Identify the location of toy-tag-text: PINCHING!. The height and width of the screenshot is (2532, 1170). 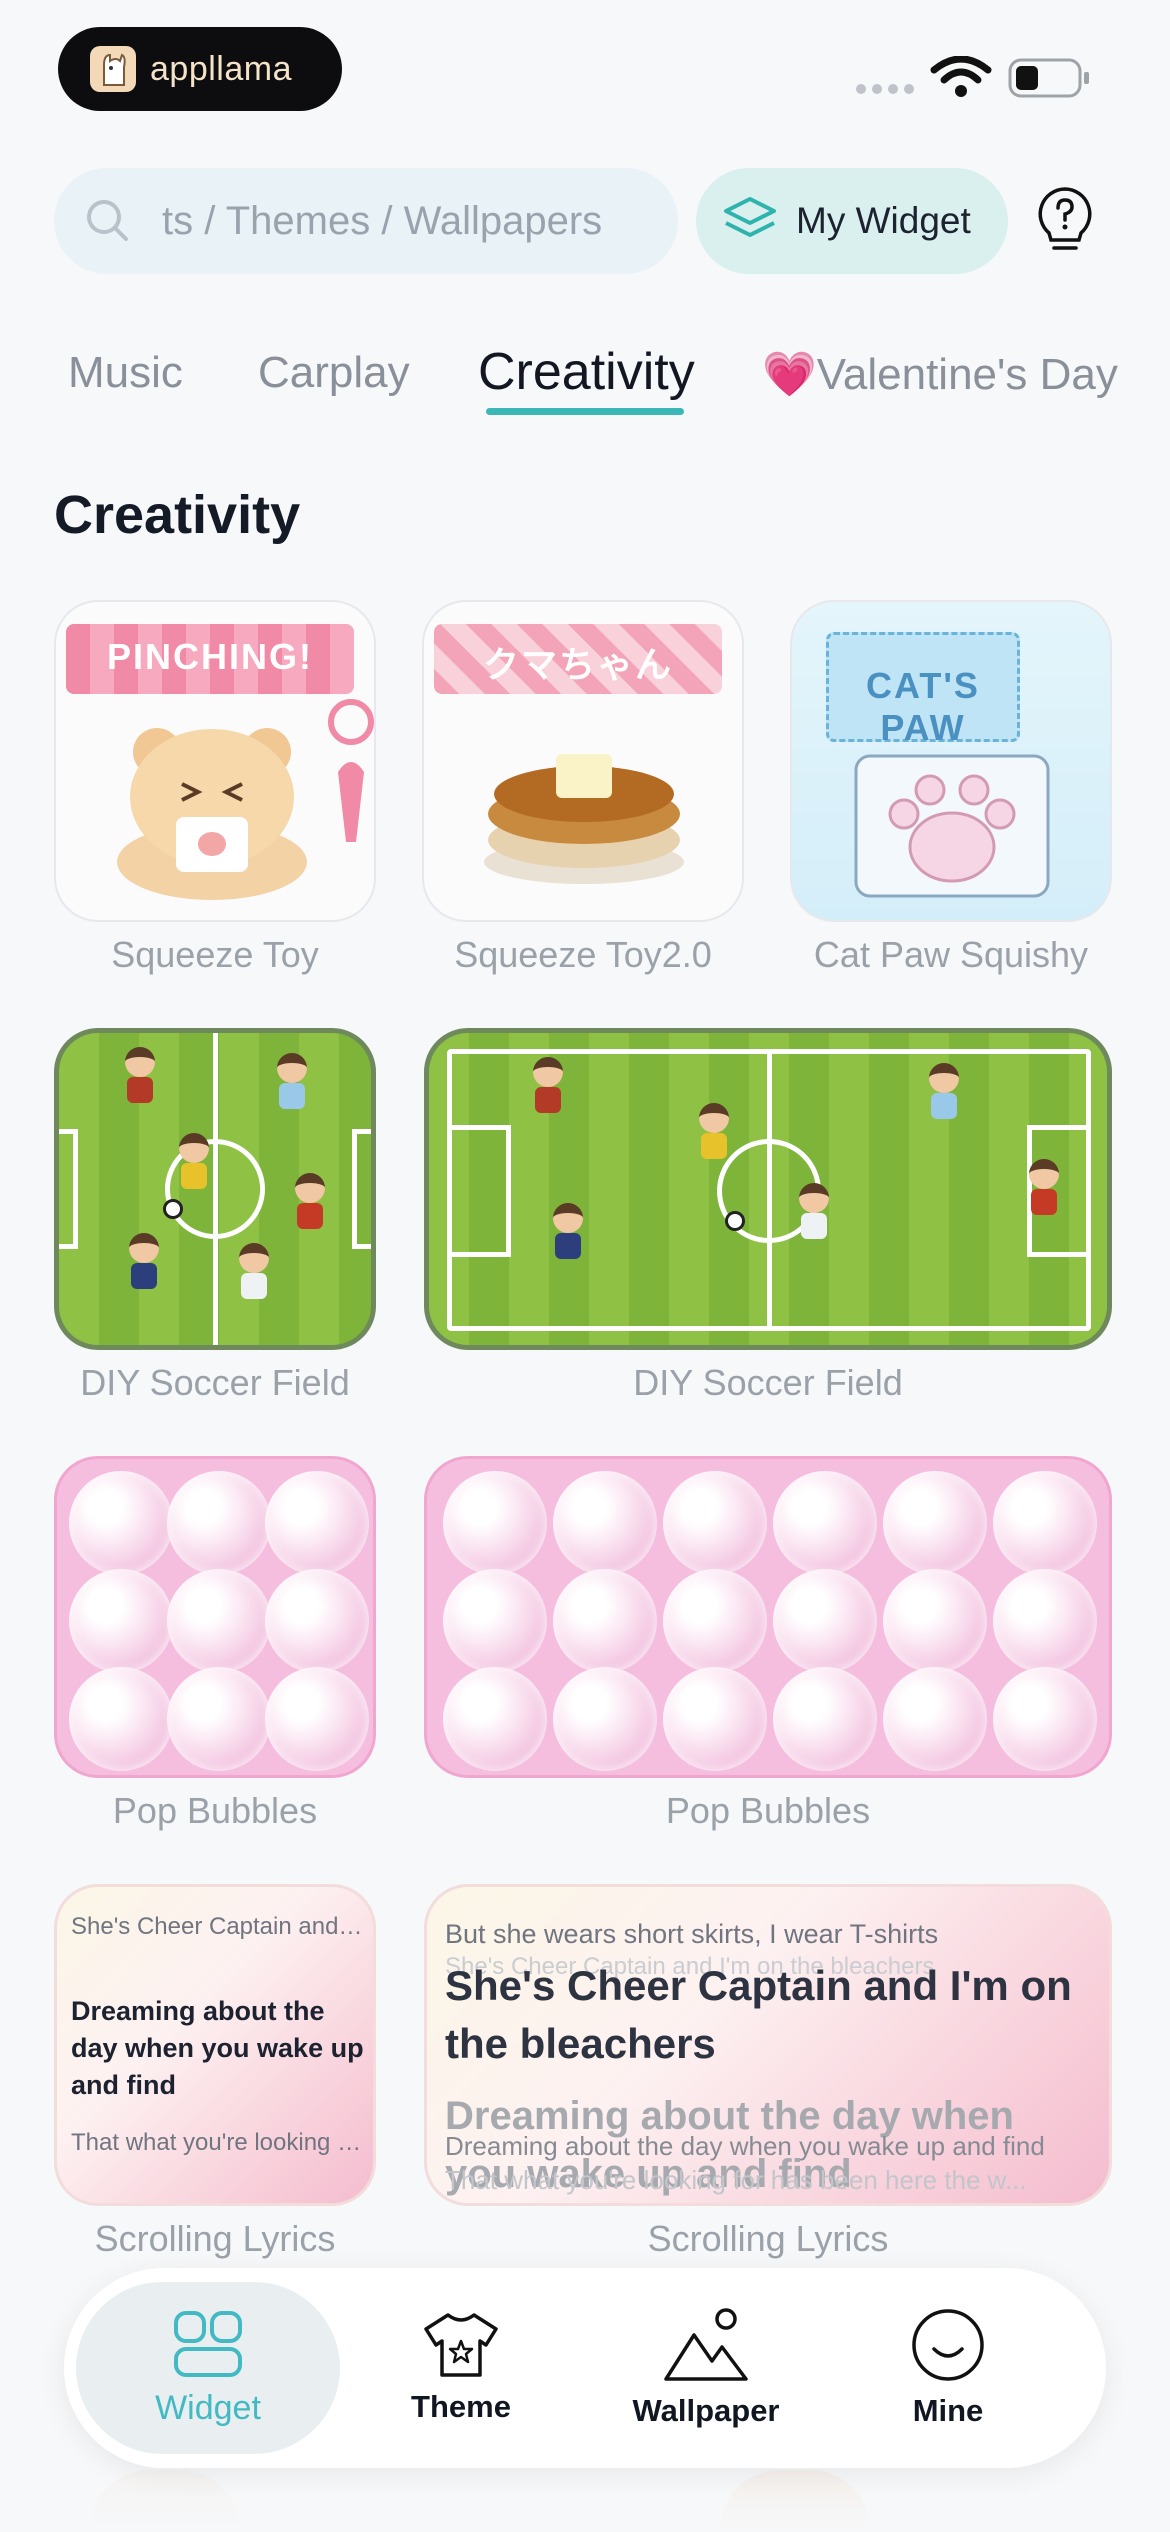
(210, 656).